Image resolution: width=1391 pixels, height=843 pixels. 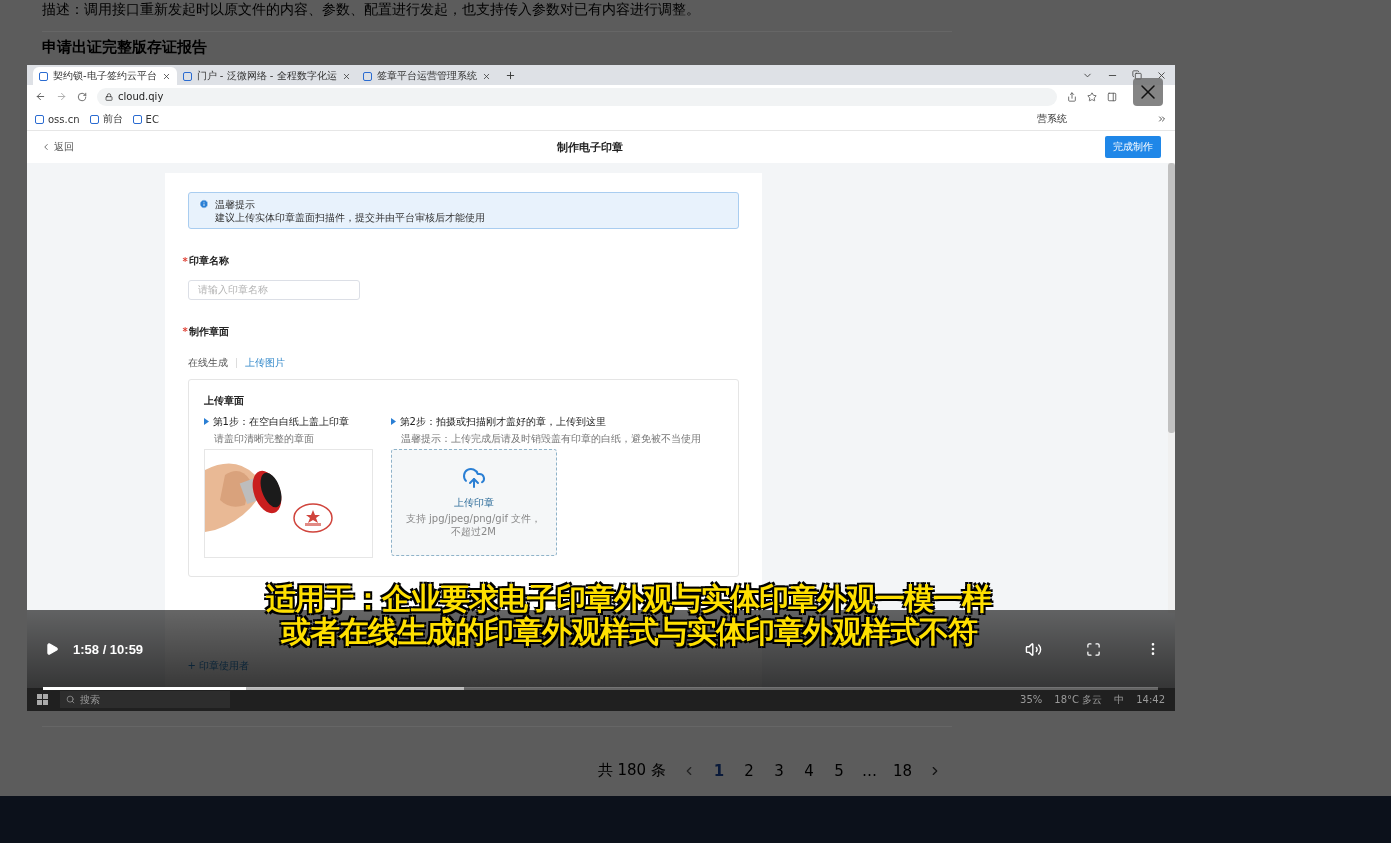 I want to click on tray-text: 18°C 多云, so click(x=1078, y=699).